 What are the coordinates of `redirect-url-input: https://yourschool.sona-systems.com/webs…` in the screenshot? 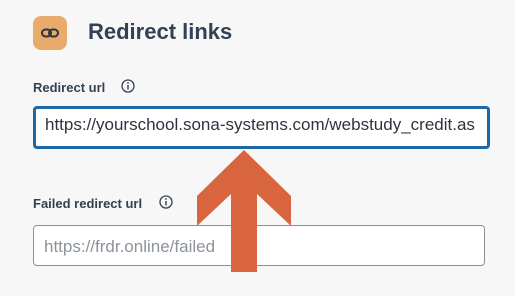 It's located at (261, 127).